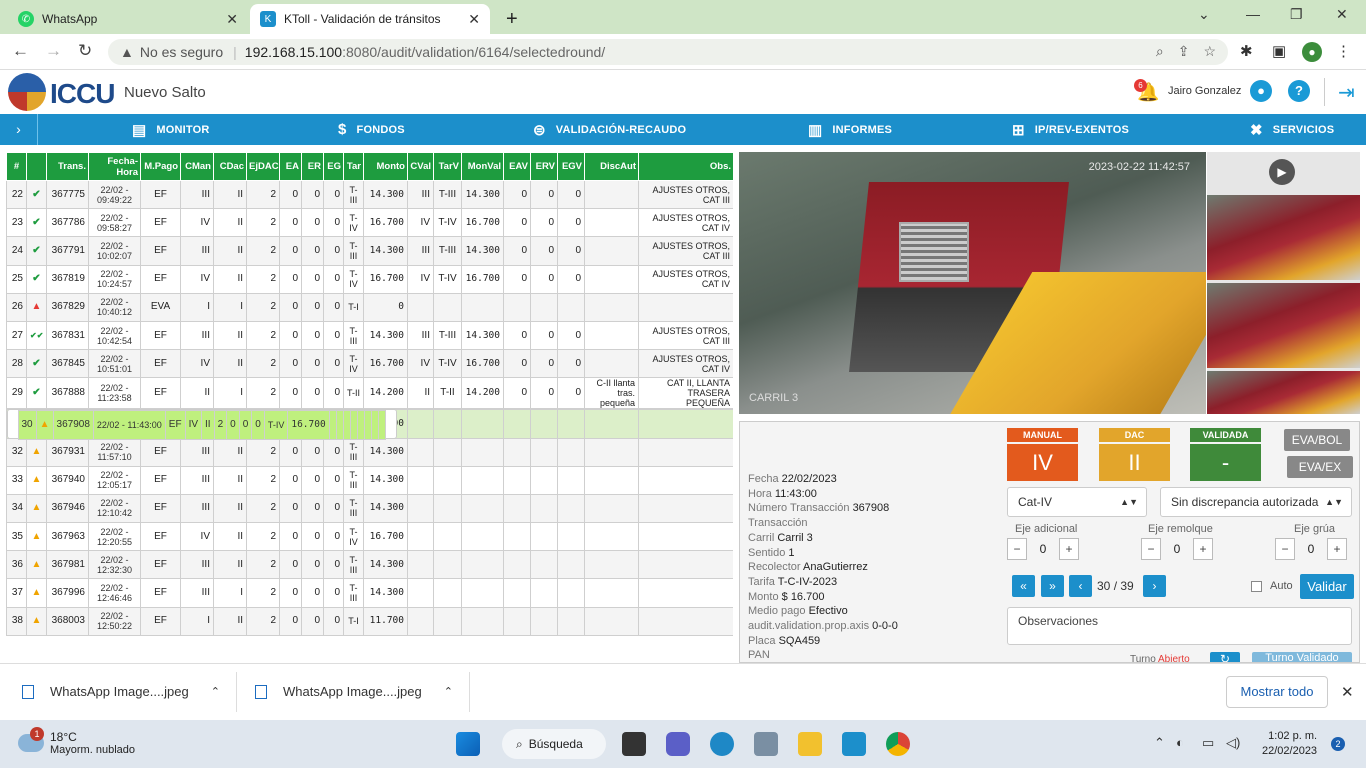 This screenshot has width=1366, height=768. Describe the element at coordinates (1342, 14) in the screenshot. I see `window-close-icon: ✕` at that location.